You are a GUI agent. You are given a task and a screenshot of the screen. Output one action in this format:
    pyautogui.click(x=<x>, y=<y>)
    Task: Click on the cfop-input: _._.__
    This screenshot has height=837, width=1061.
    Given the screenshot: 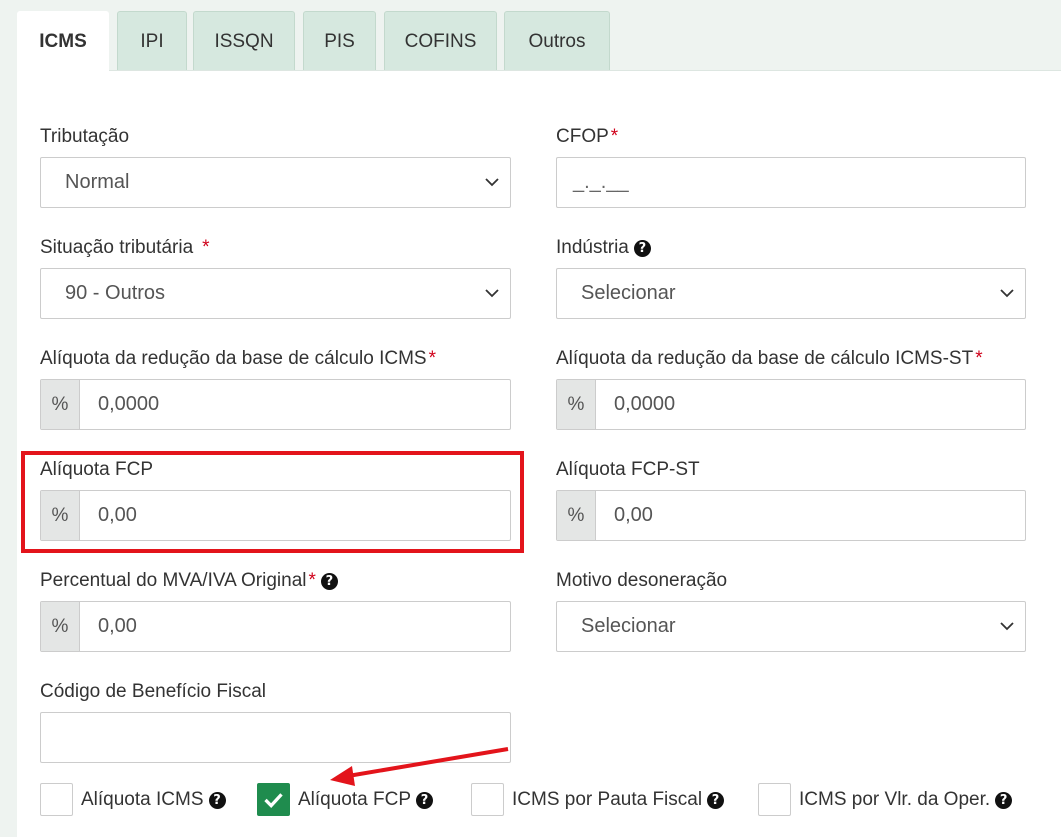 What is the action you would take?
    pyautogui.click(x=791, y=182)
    